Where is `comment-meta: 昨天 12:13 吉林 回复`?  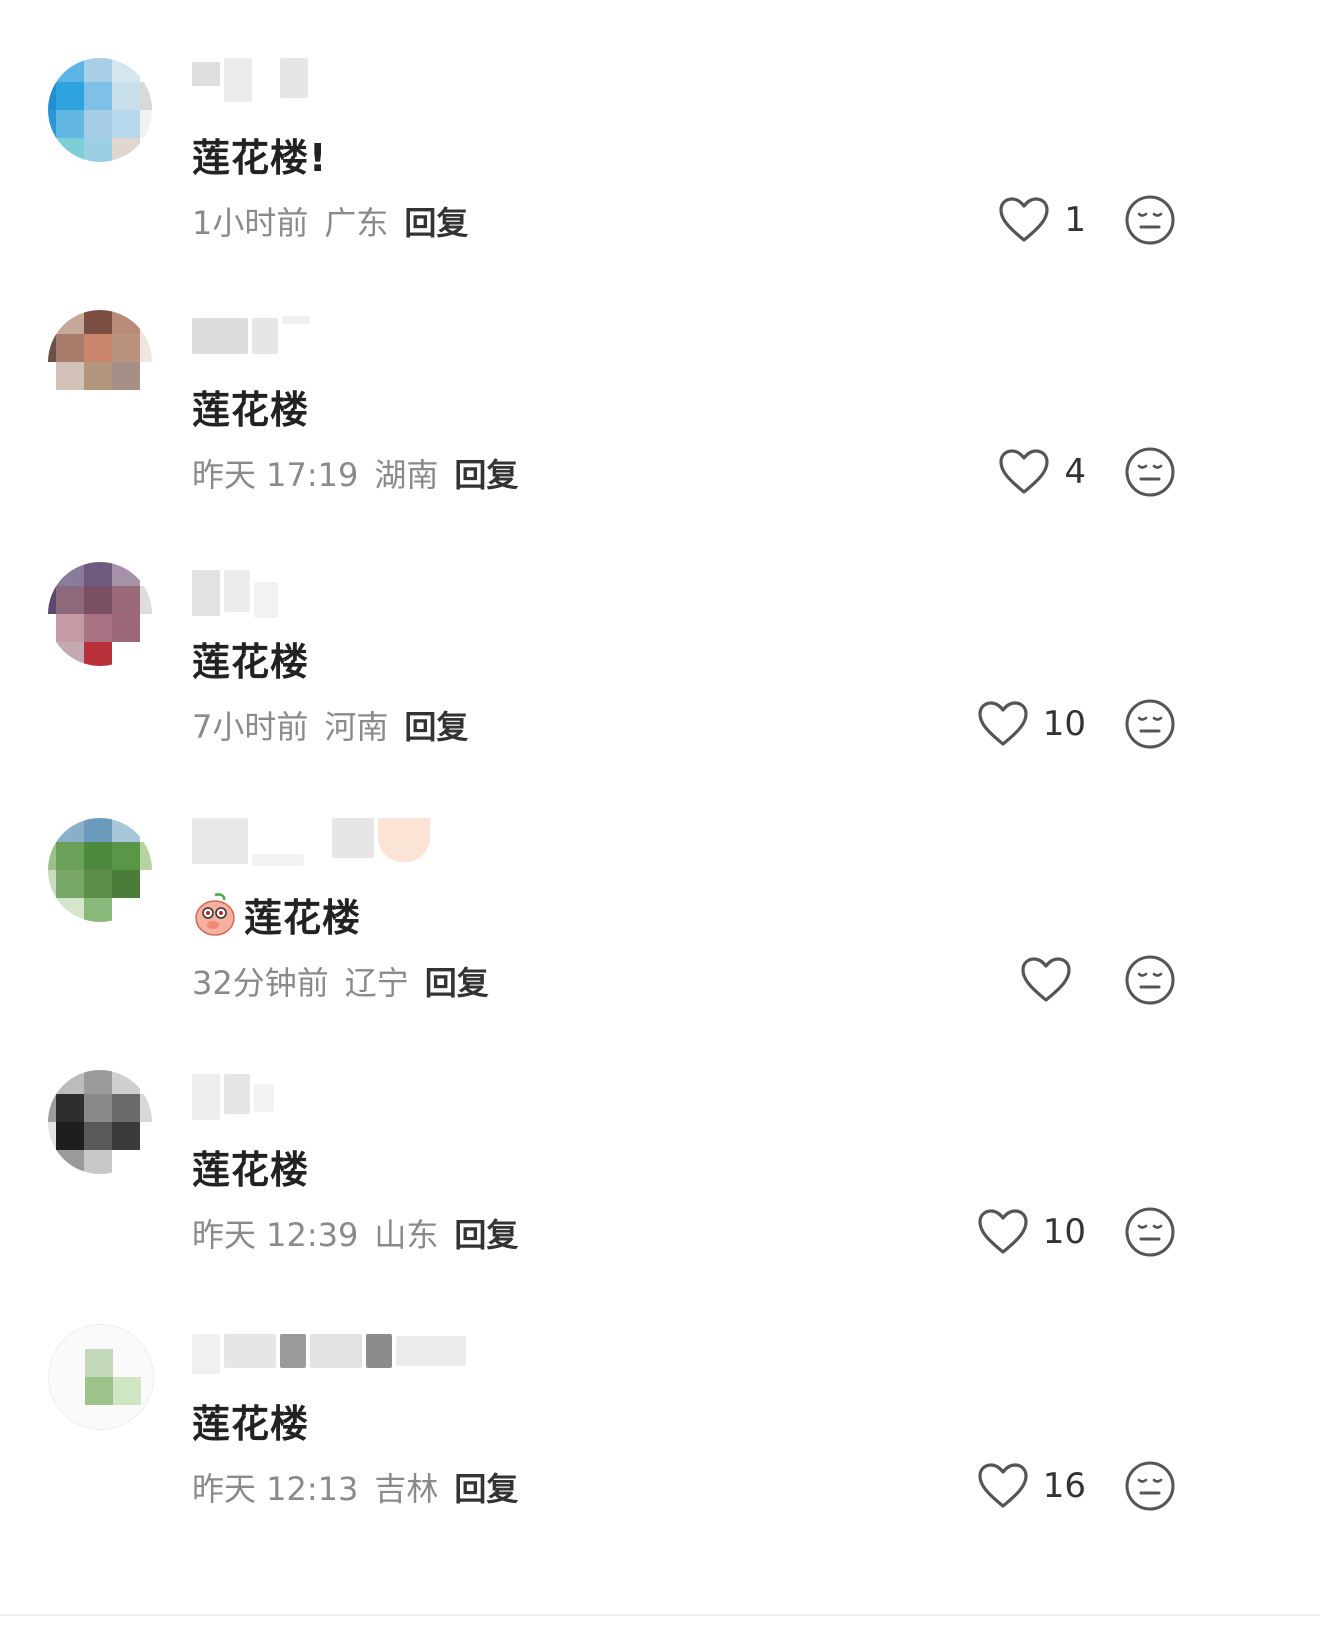
comment-meta: 昨天 12:13 吉林 回复 is located at coordinates (355, 1487).